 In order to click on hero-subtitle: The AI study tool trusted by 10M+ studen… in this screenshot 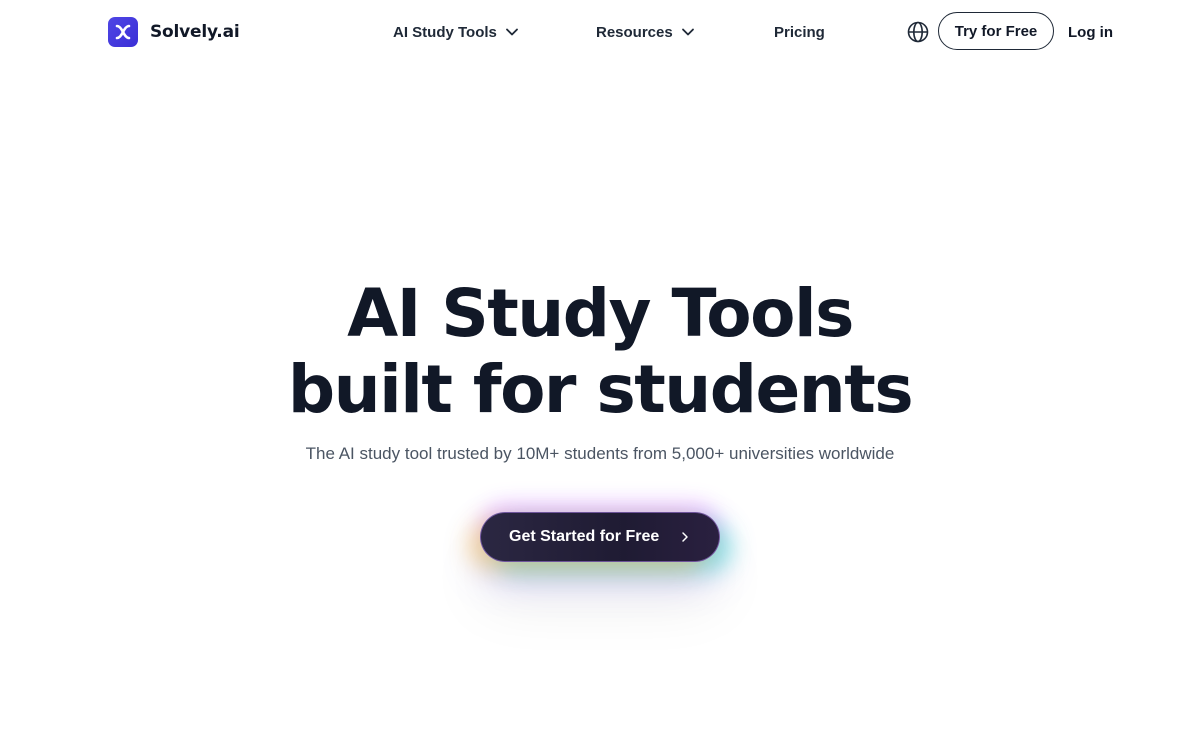, I will do `click(600, 453)`.